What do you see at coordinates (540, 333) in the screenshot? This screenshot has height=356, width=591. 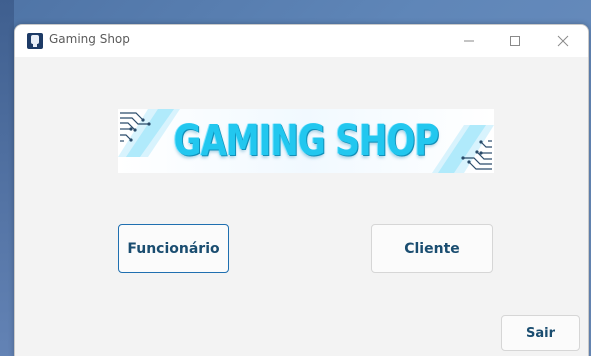 I see `sair-button: Sair` at bounding box center [540, 333].